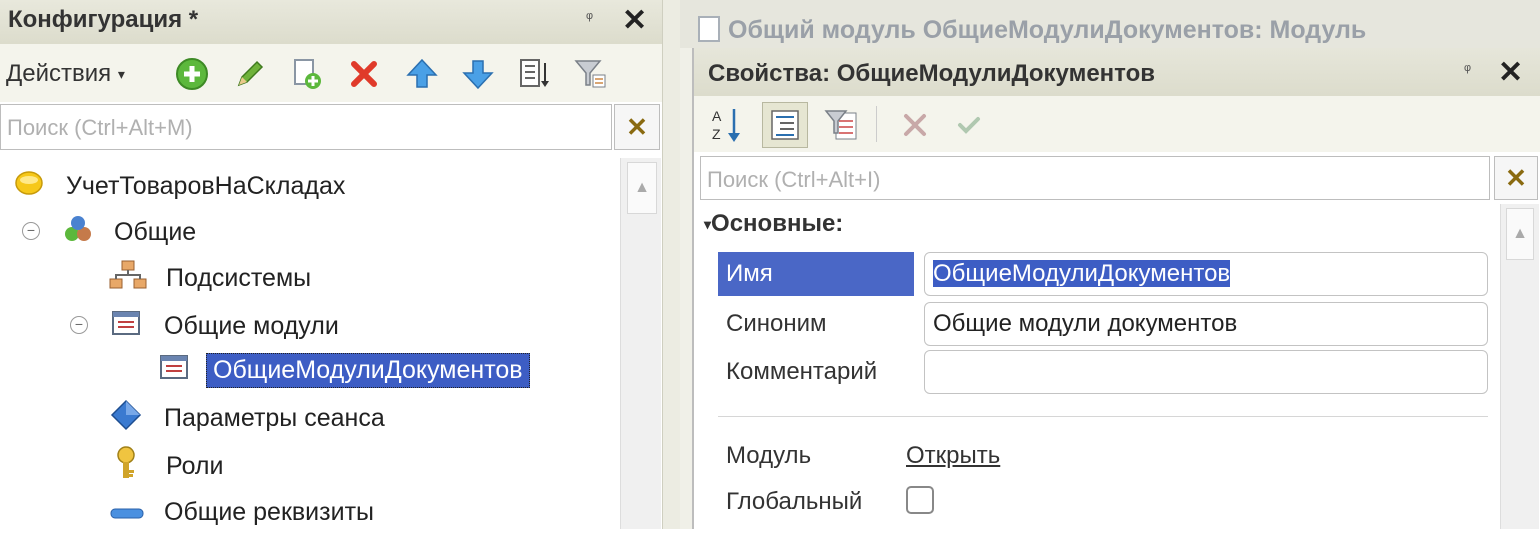 This screenshot has width=1540, height=534. Describe the element at coordinates (1103, 416) in the screenshot. I see `divider` at that location.